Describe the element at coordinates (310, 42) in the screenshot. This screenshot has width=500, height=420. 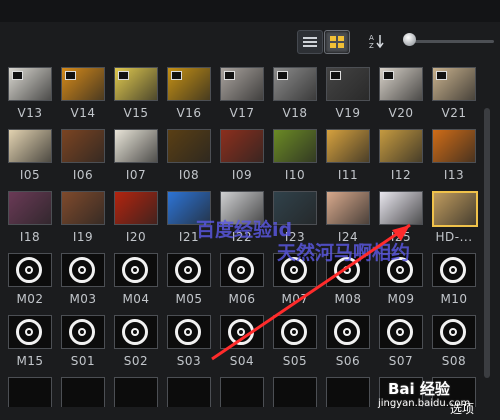
I see `list-view-button` at that location.